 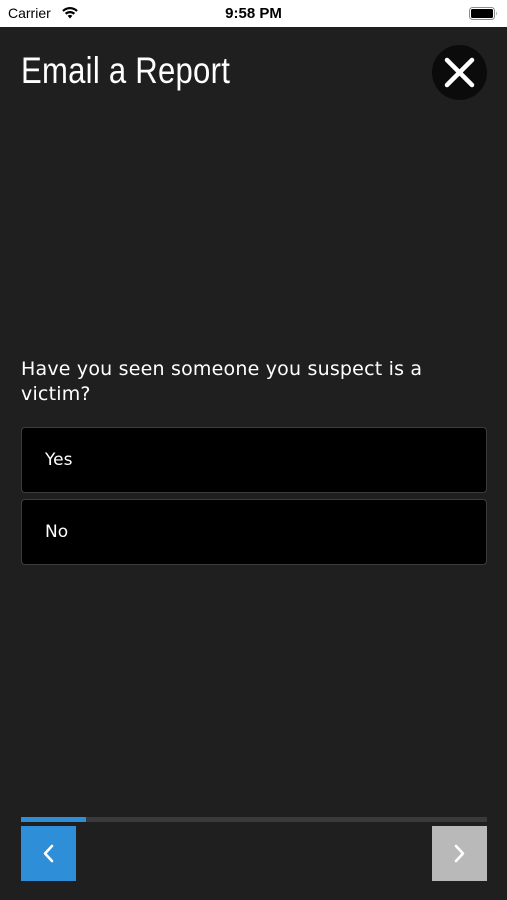 What do you see at coordinates (254, 532) in the screenshot?
I see `option-no-button: No` at bounding box center [254, 532].